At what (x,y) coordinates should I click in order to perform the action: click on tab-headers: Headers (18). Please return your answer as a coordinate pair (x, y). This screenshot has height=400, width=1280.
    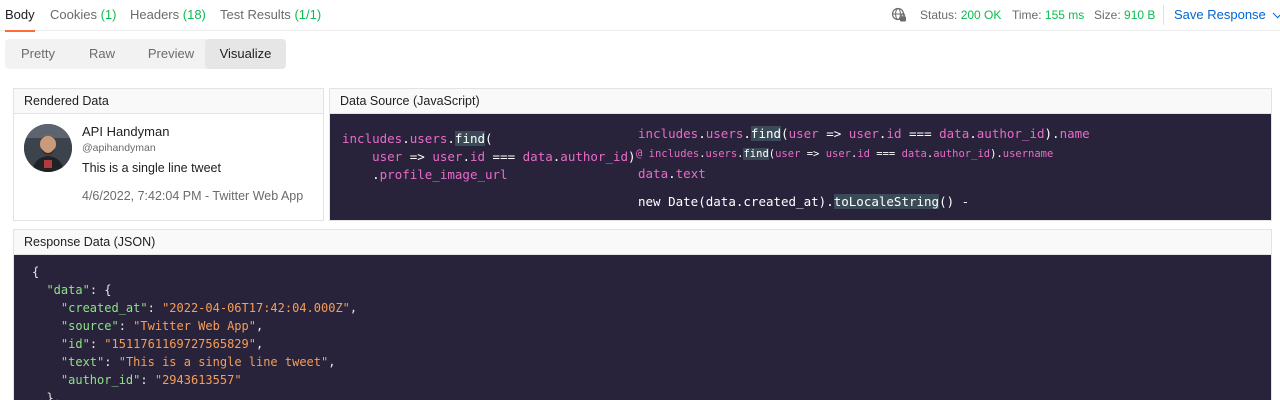
    Looking at the image, I should click on (168, 19).